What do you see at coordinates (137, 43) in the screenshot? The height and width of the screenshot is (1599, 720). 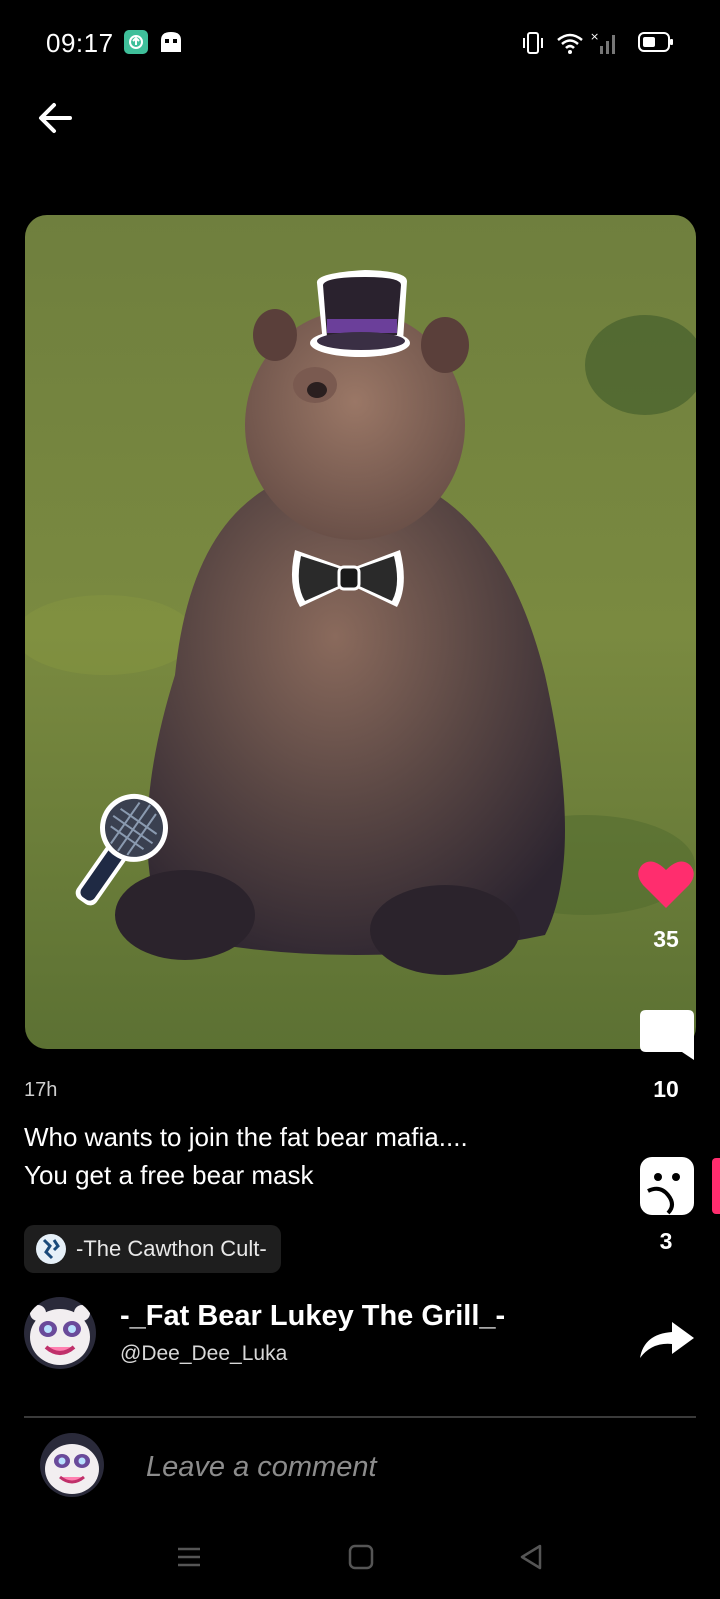 I see `app-notification-icon` at bounding box center [137, 43].